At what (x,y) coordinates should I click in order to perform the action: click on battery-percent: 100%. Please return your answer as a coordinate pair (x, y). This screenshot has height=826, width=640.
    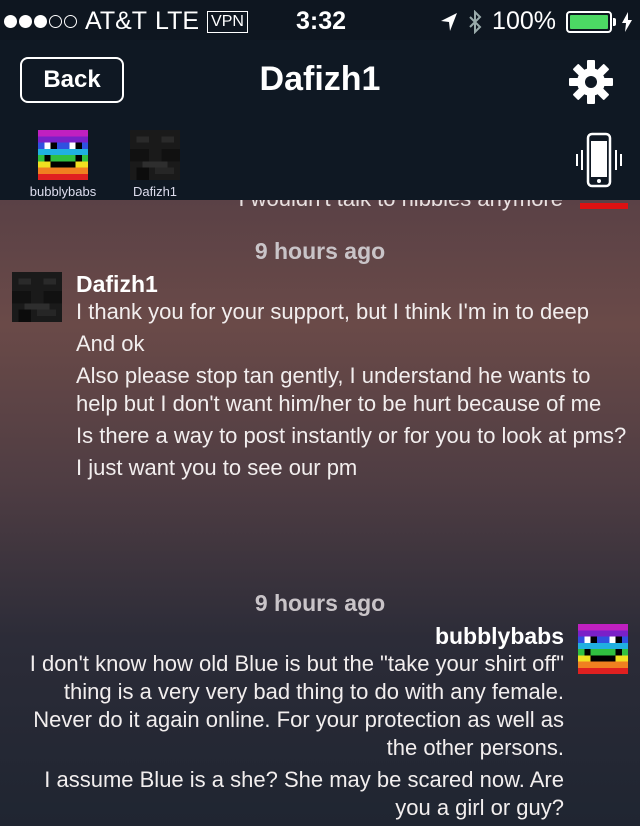
    Looking at the image, I should click on (524, 21).